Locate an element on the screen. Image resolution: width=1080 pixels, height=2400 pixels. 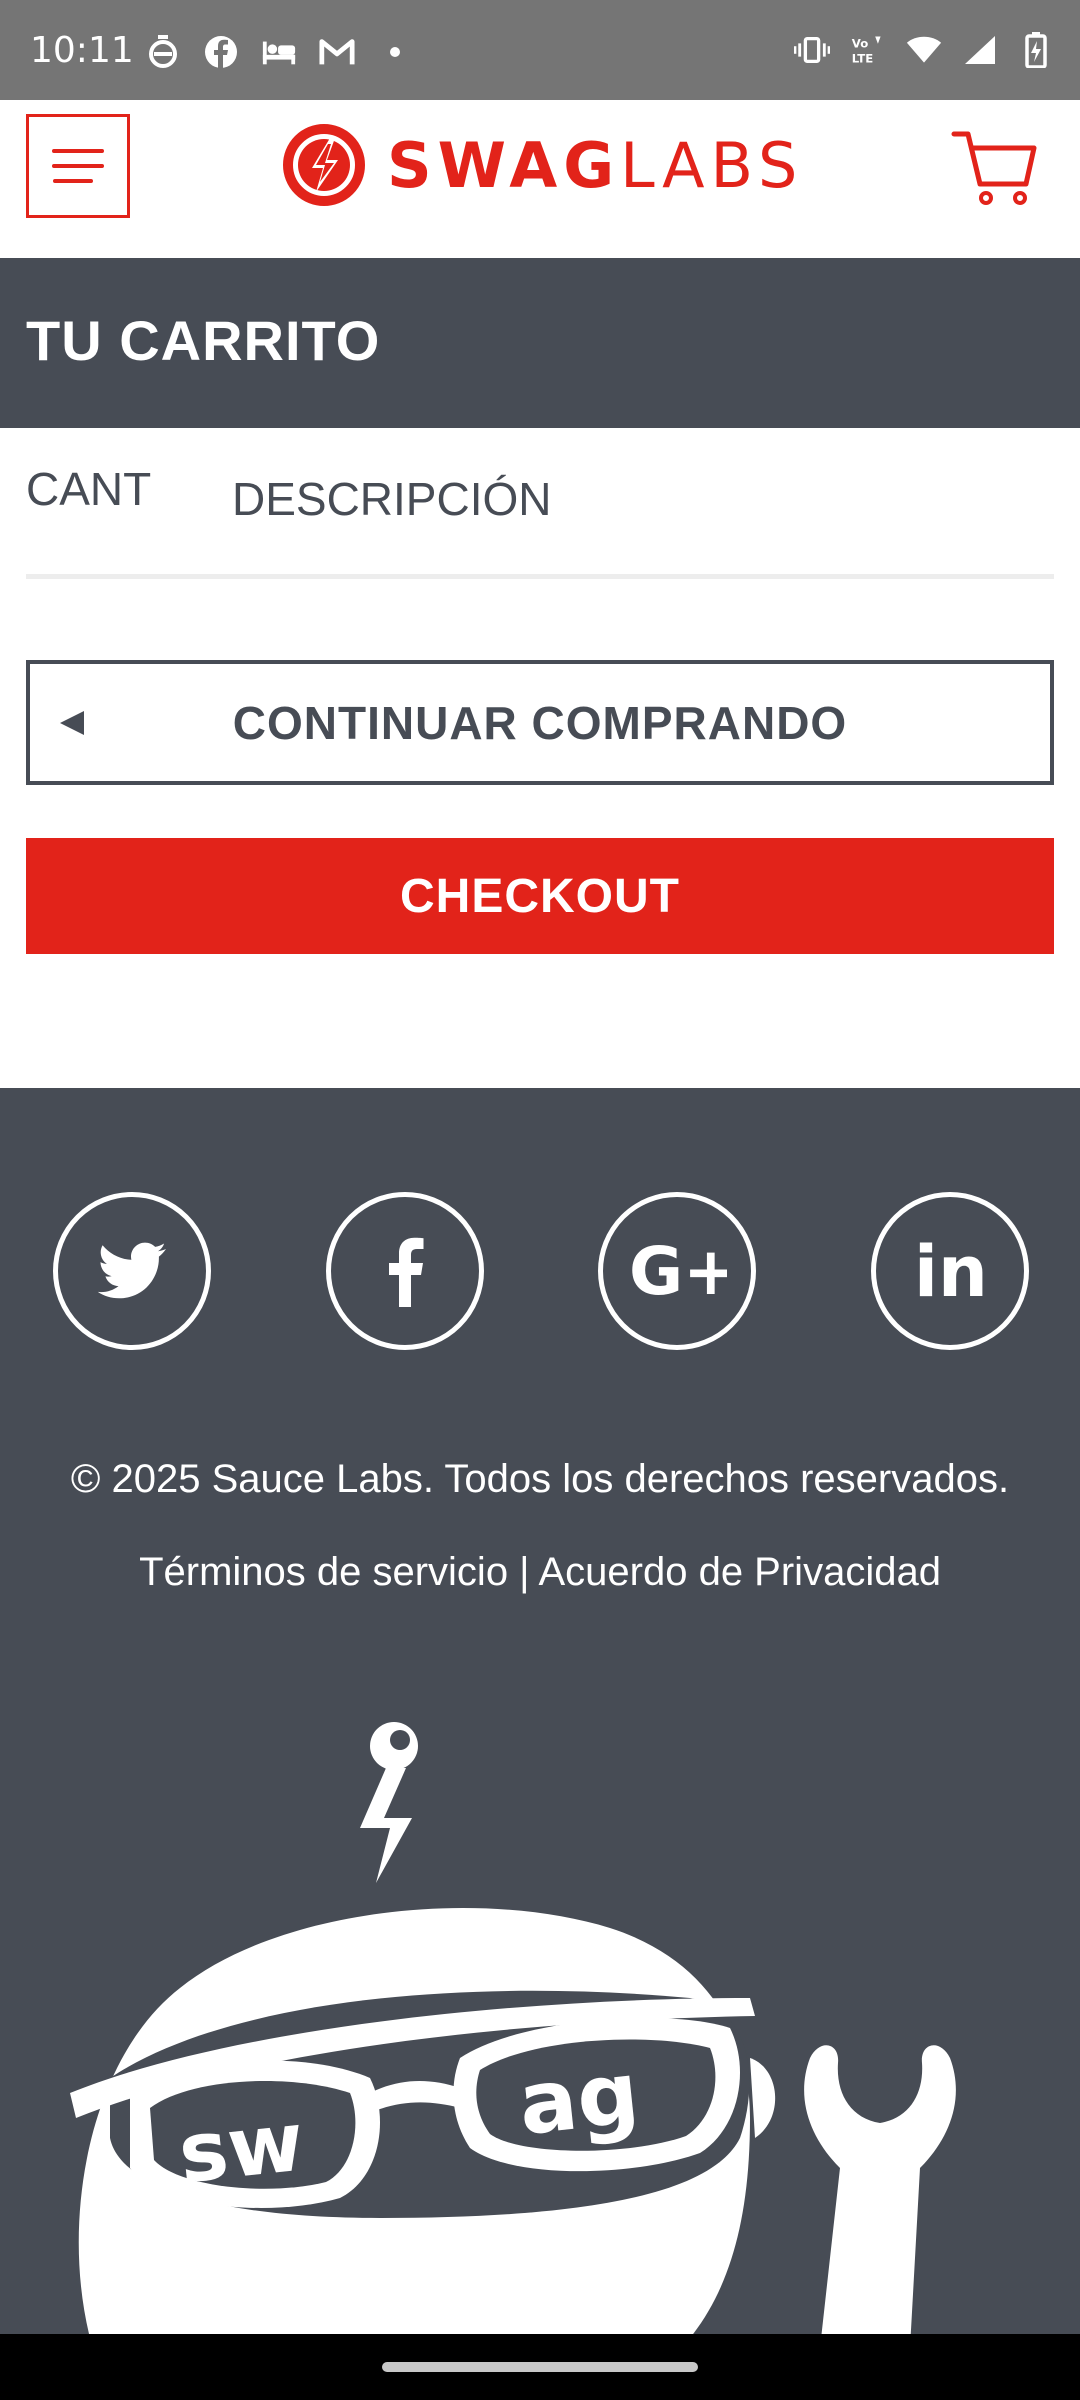
google-plus-icon: G+ is located at coordinates (678, 1271).